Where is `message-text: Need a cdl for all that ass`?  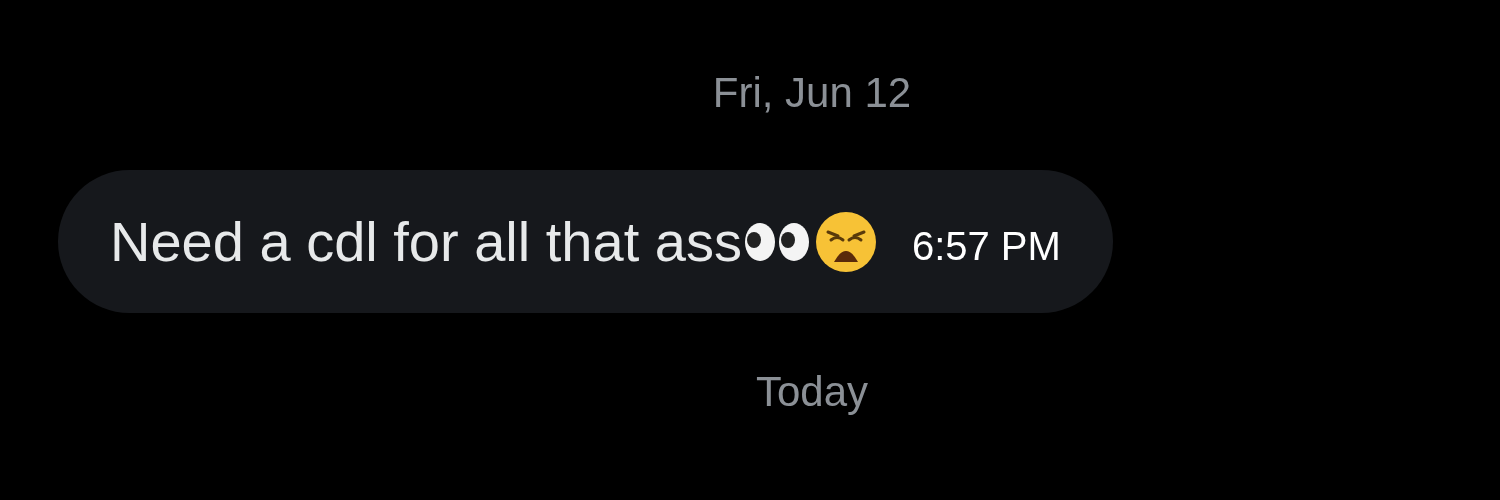
message-text: Need a cdl for all that ass is located at coordinates (426, 241).